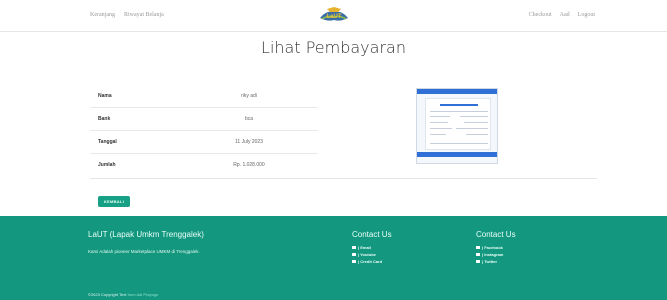 The width and height of the screenshot is (667, 300). Describe the element at coordinates (343, 178) in the screenshot. I see `divider` at that location.